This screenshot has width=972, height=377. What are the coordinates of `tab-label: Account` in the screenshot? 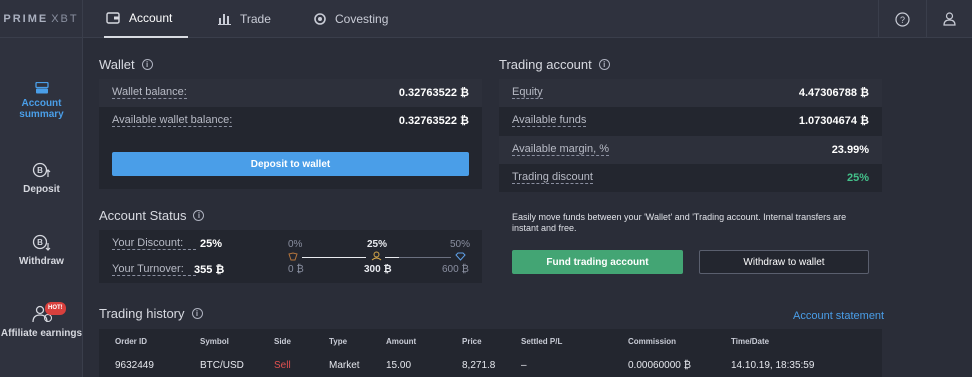 It's located at (151, 18).